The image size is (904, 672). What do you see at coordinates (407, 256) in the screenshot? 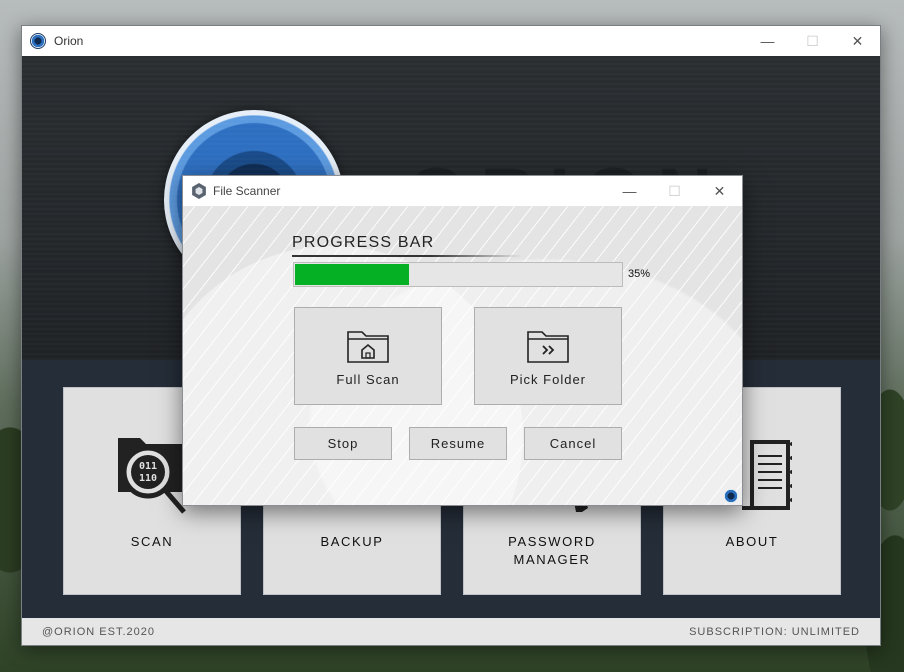
I see `heading-underline` at bounding box center [407, 256].